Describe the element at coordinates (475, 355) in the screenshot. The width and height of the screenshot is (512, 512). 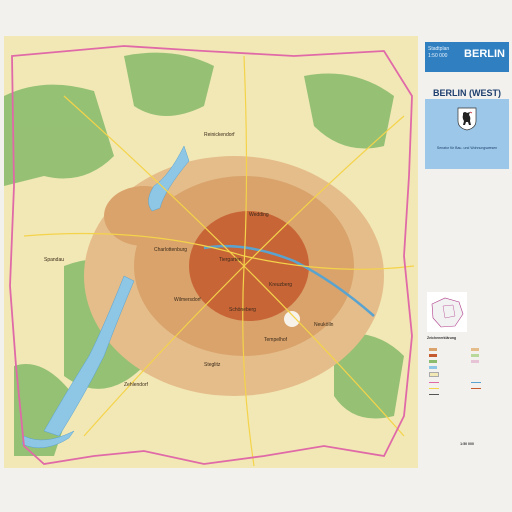
I see `legend-swatch-park` at that location.